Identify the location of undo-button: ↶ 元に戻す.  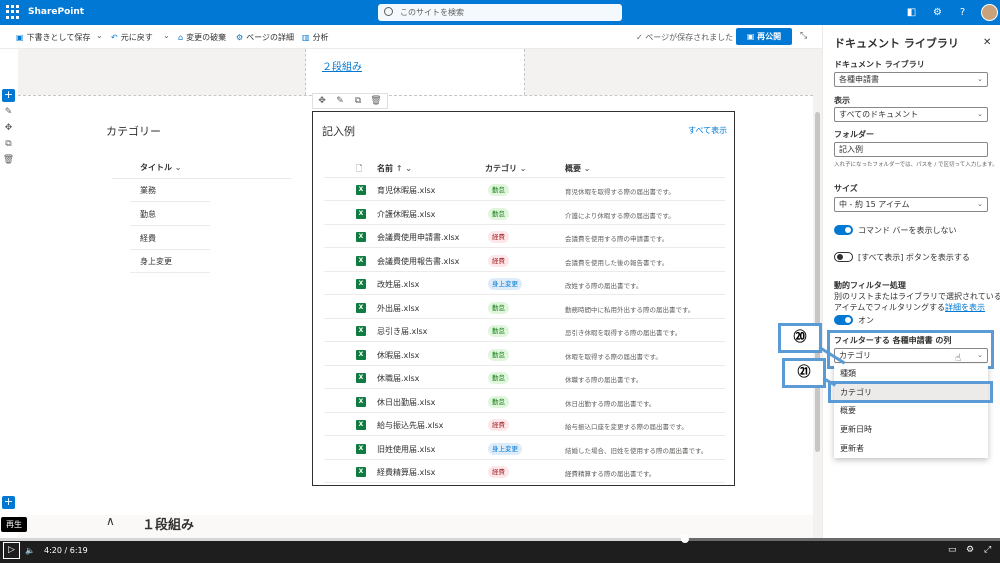
(132, 37).